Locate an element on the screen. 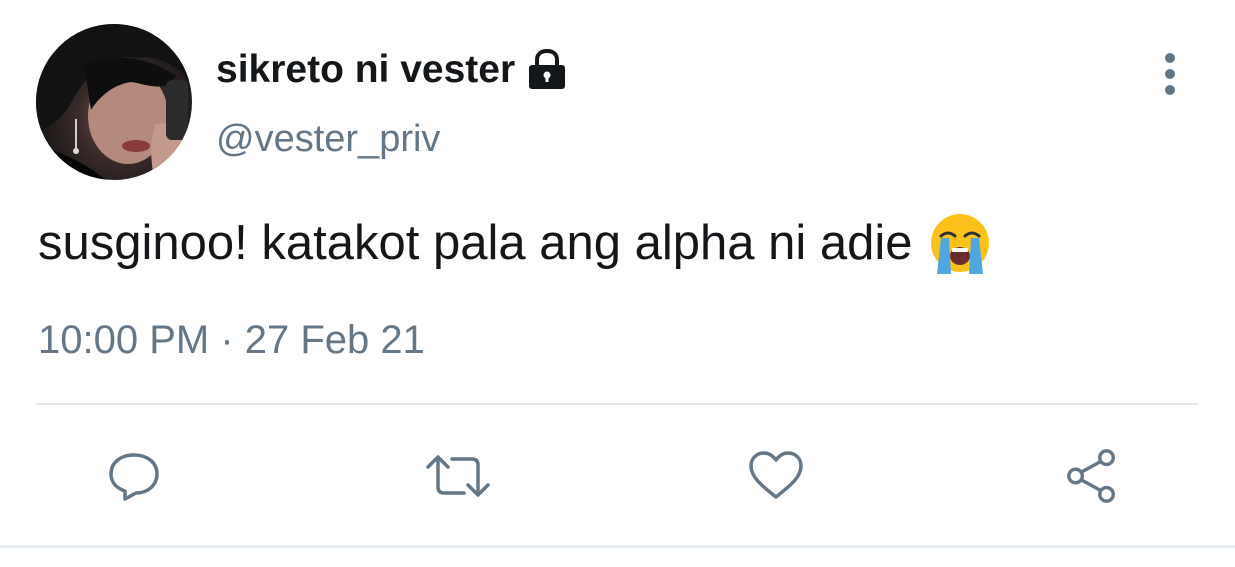 This screenshot has width=1235, height=567. display-name-row: sikreto ni vester is located at coordinates (392, 70).